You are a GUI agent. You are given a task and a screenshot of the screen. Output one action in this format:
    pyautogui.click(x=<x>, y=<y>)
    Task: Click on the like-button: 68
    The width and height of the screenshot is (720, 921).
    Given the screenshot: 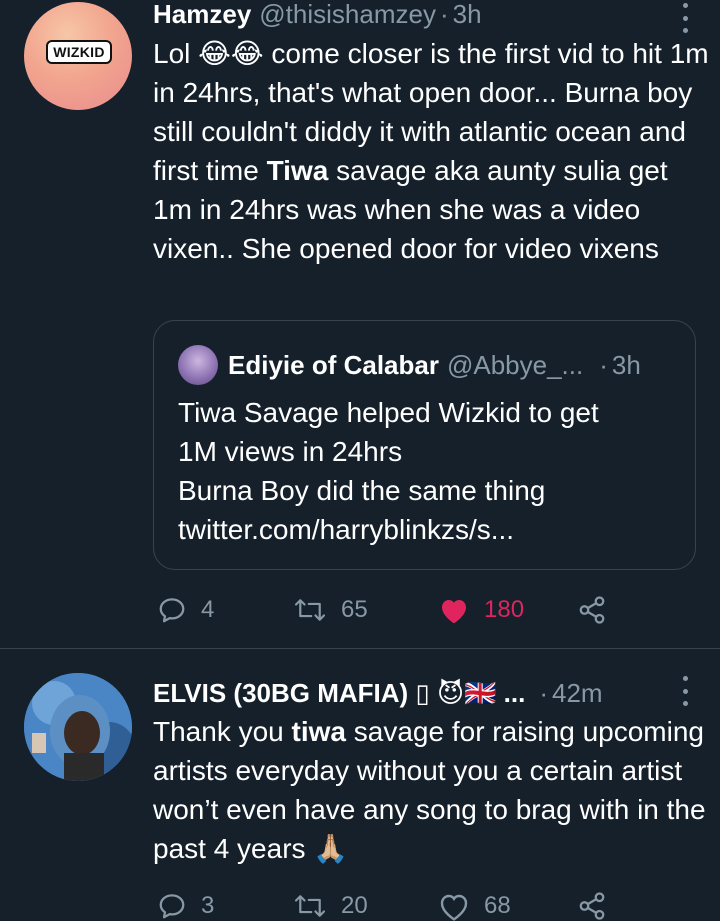 What is the action you would take?
    pyautogui.click(x=474, y=906)
    